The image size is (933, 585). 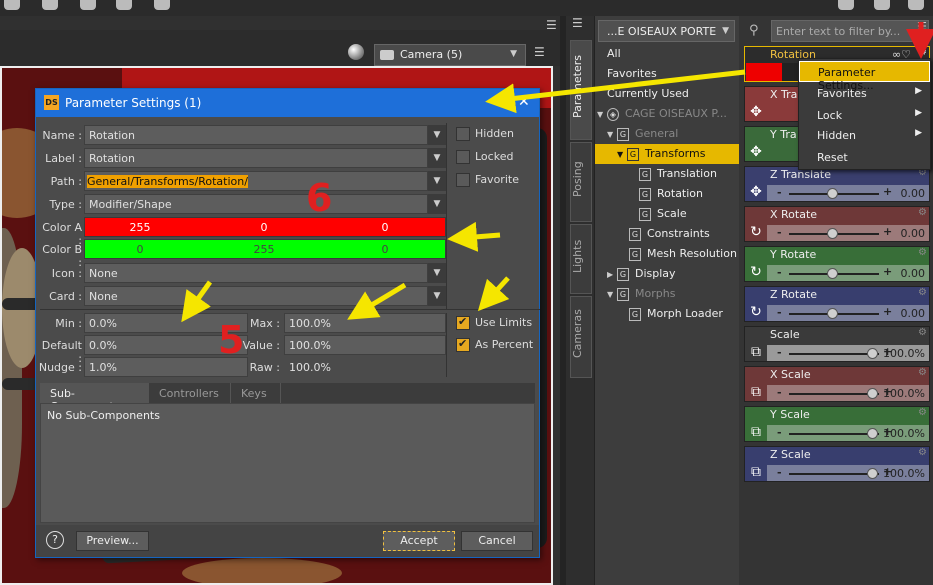 I want to click on help-button: ?, so click(x=57, y=541).